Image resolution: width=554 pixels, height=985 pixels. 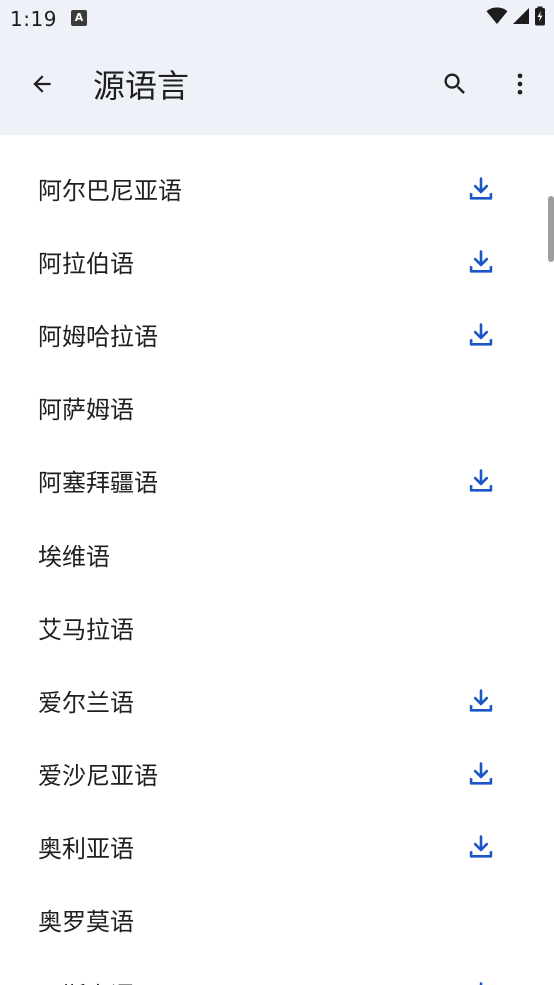 What do you see at coordinates (551, 229) in the screenshot?
I see `scrollbar-thumb` at bounding box center [551, 229].